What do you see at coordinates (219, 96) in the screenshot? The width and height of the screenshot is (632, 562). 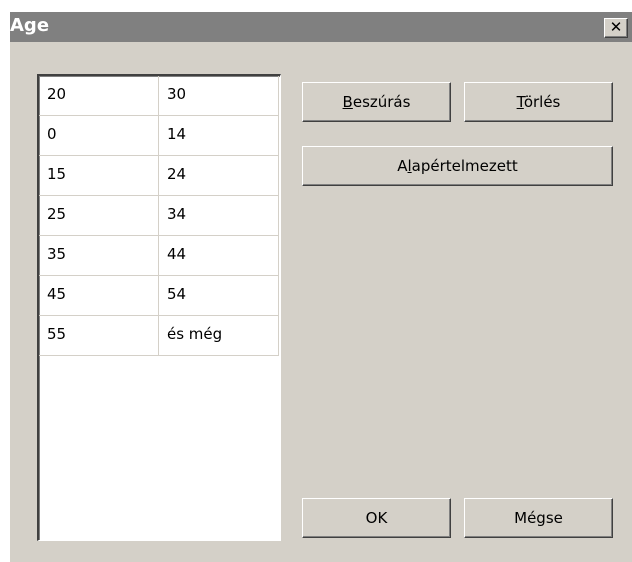 I see `range-end-cell: 30` at bounding box center [219, 96].